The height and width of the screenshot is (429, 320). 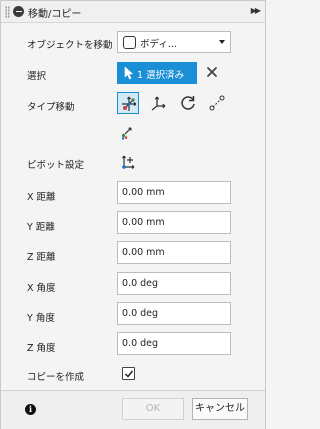 I want to click on selection-label: 選択, so click(x=37, y=76).